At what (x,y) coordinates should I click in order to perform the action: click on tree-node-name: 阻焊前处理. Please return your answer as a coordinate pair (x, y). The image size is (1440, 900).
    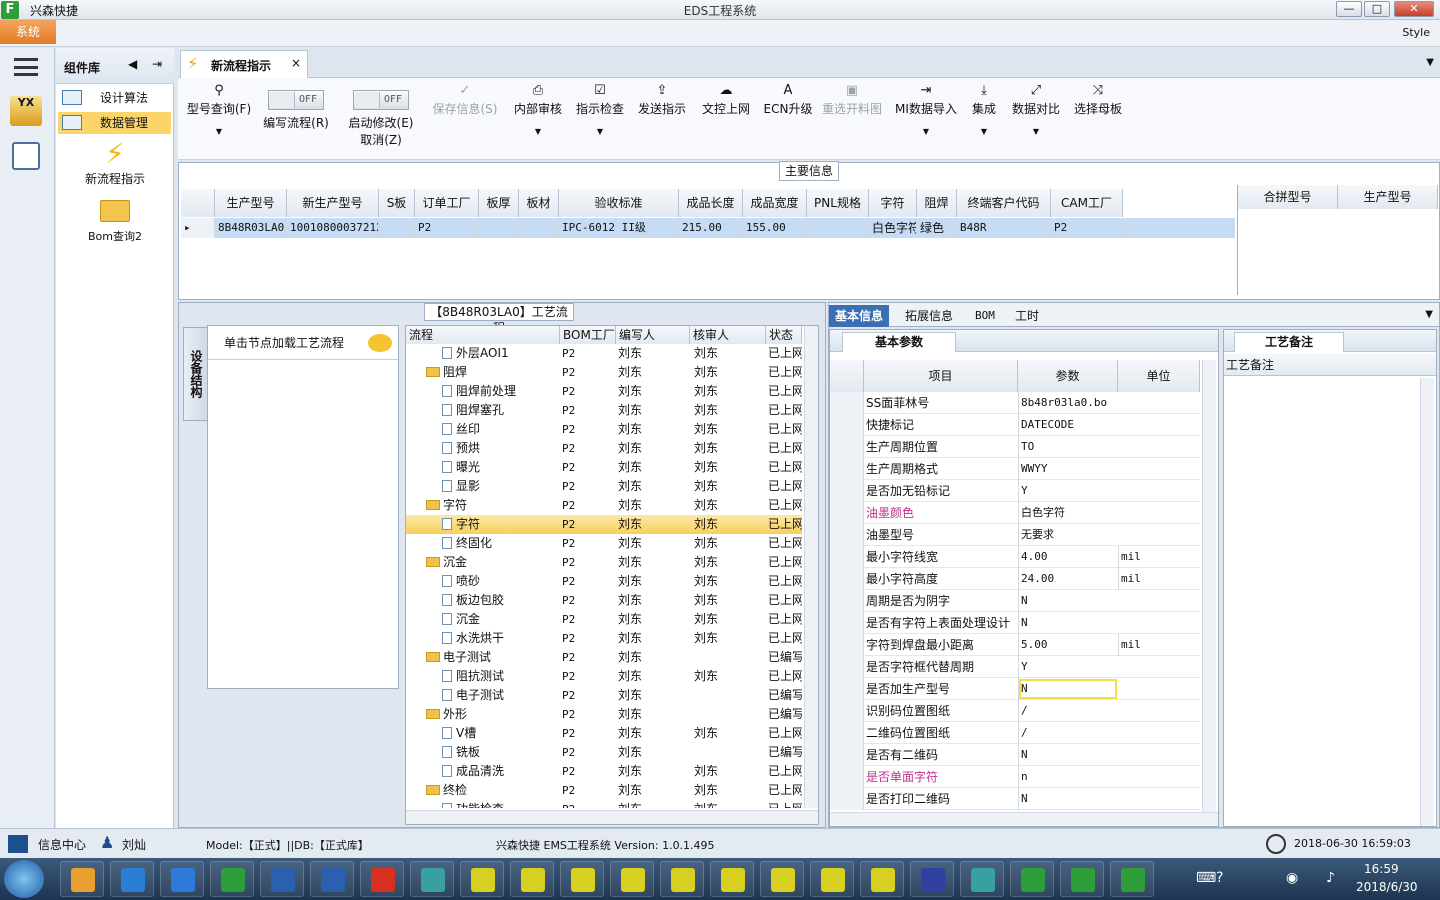
    Looking at the image, I should click on (501, 391).